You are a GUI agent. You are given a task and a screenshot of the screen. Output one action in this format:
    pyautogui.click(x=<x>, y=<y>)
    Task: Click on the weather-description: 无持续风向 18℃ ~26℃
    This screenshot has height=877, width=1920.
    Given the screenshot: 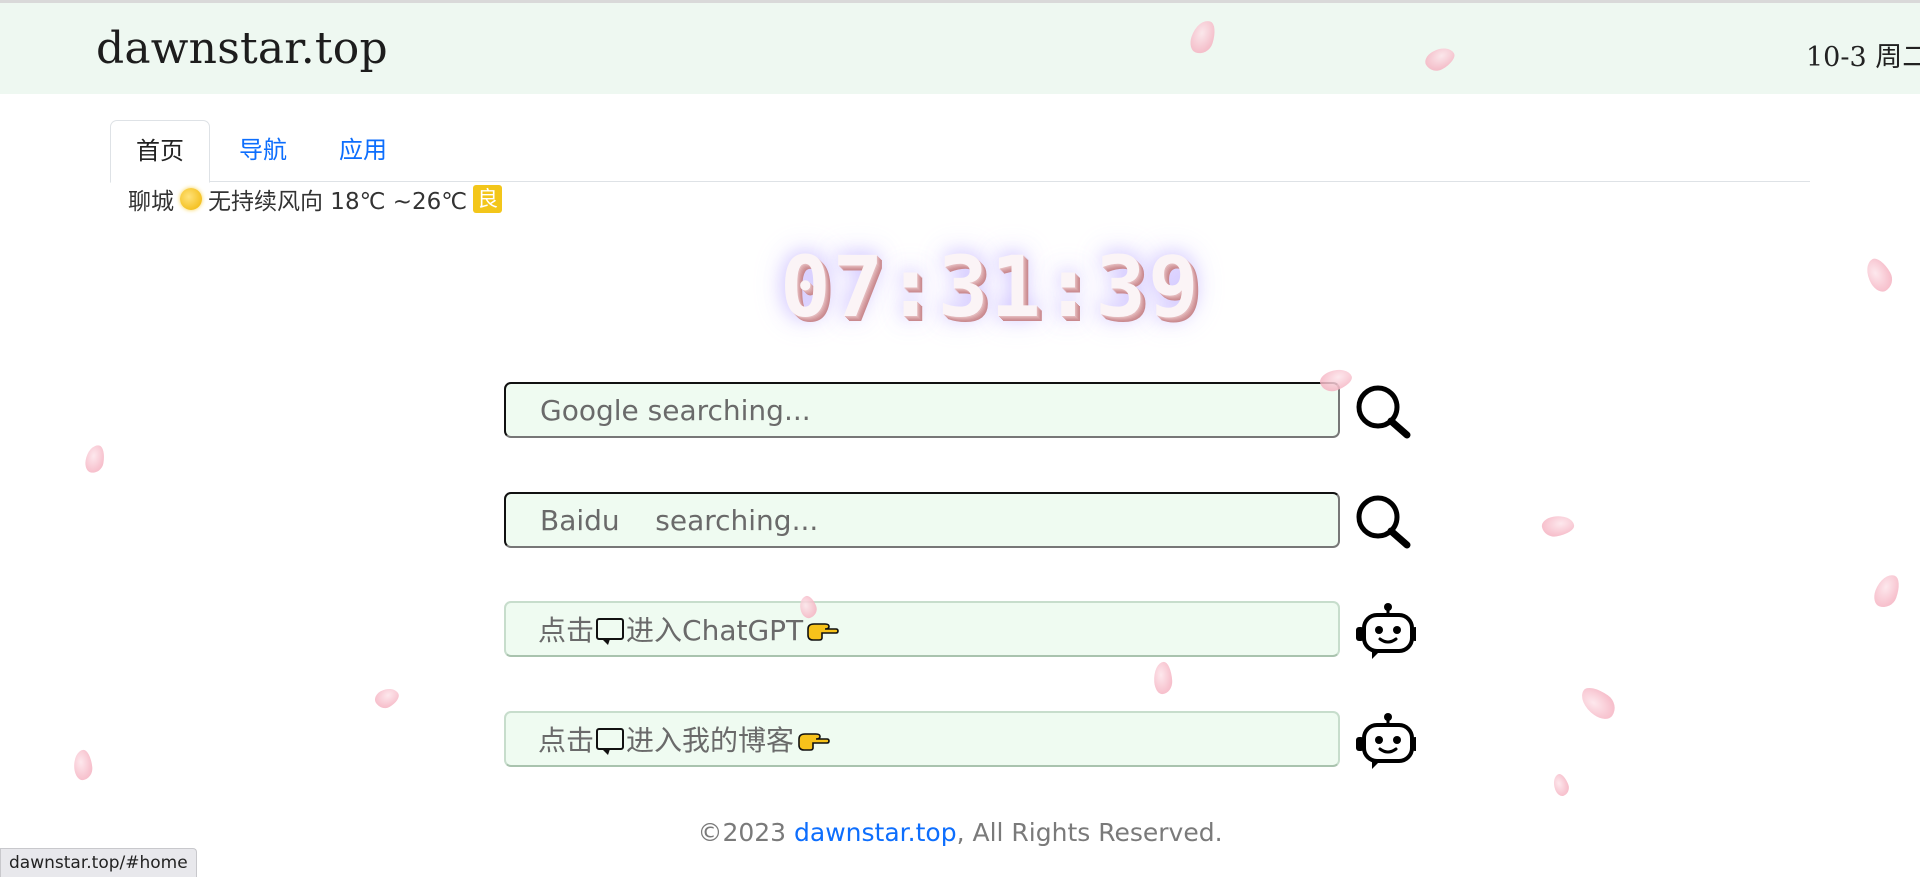 What is the action you would take?
    pyautogui.click(x=338, y=202)
    